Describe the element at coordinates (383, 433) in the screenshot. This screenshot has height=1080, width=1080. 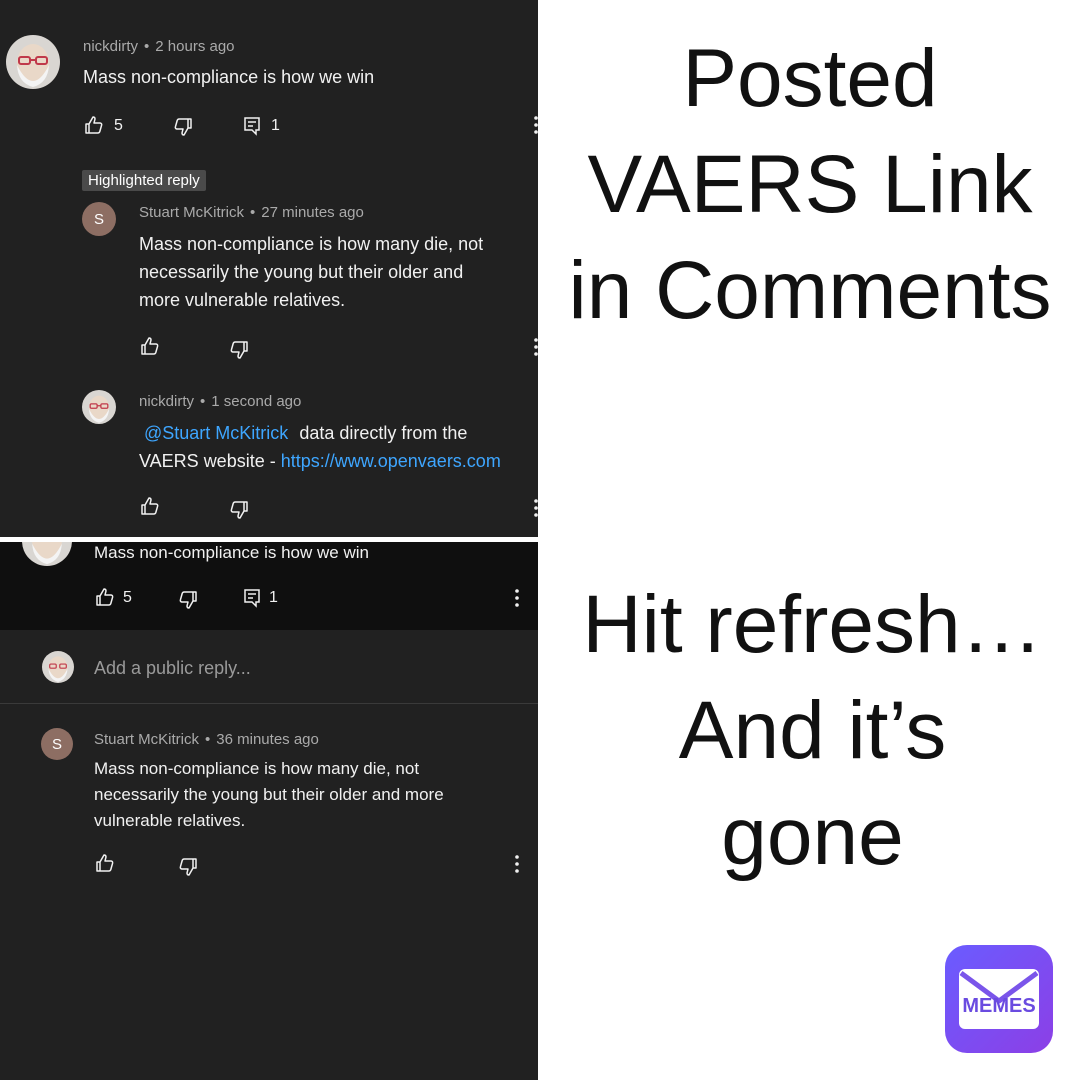
I see `reply-text-segment: data directly from the` at that location.